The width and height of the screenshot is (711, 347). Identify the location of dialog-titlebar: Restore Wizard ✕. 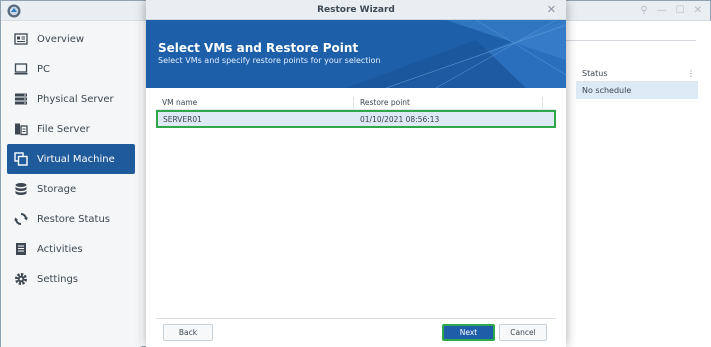
(356, 10).